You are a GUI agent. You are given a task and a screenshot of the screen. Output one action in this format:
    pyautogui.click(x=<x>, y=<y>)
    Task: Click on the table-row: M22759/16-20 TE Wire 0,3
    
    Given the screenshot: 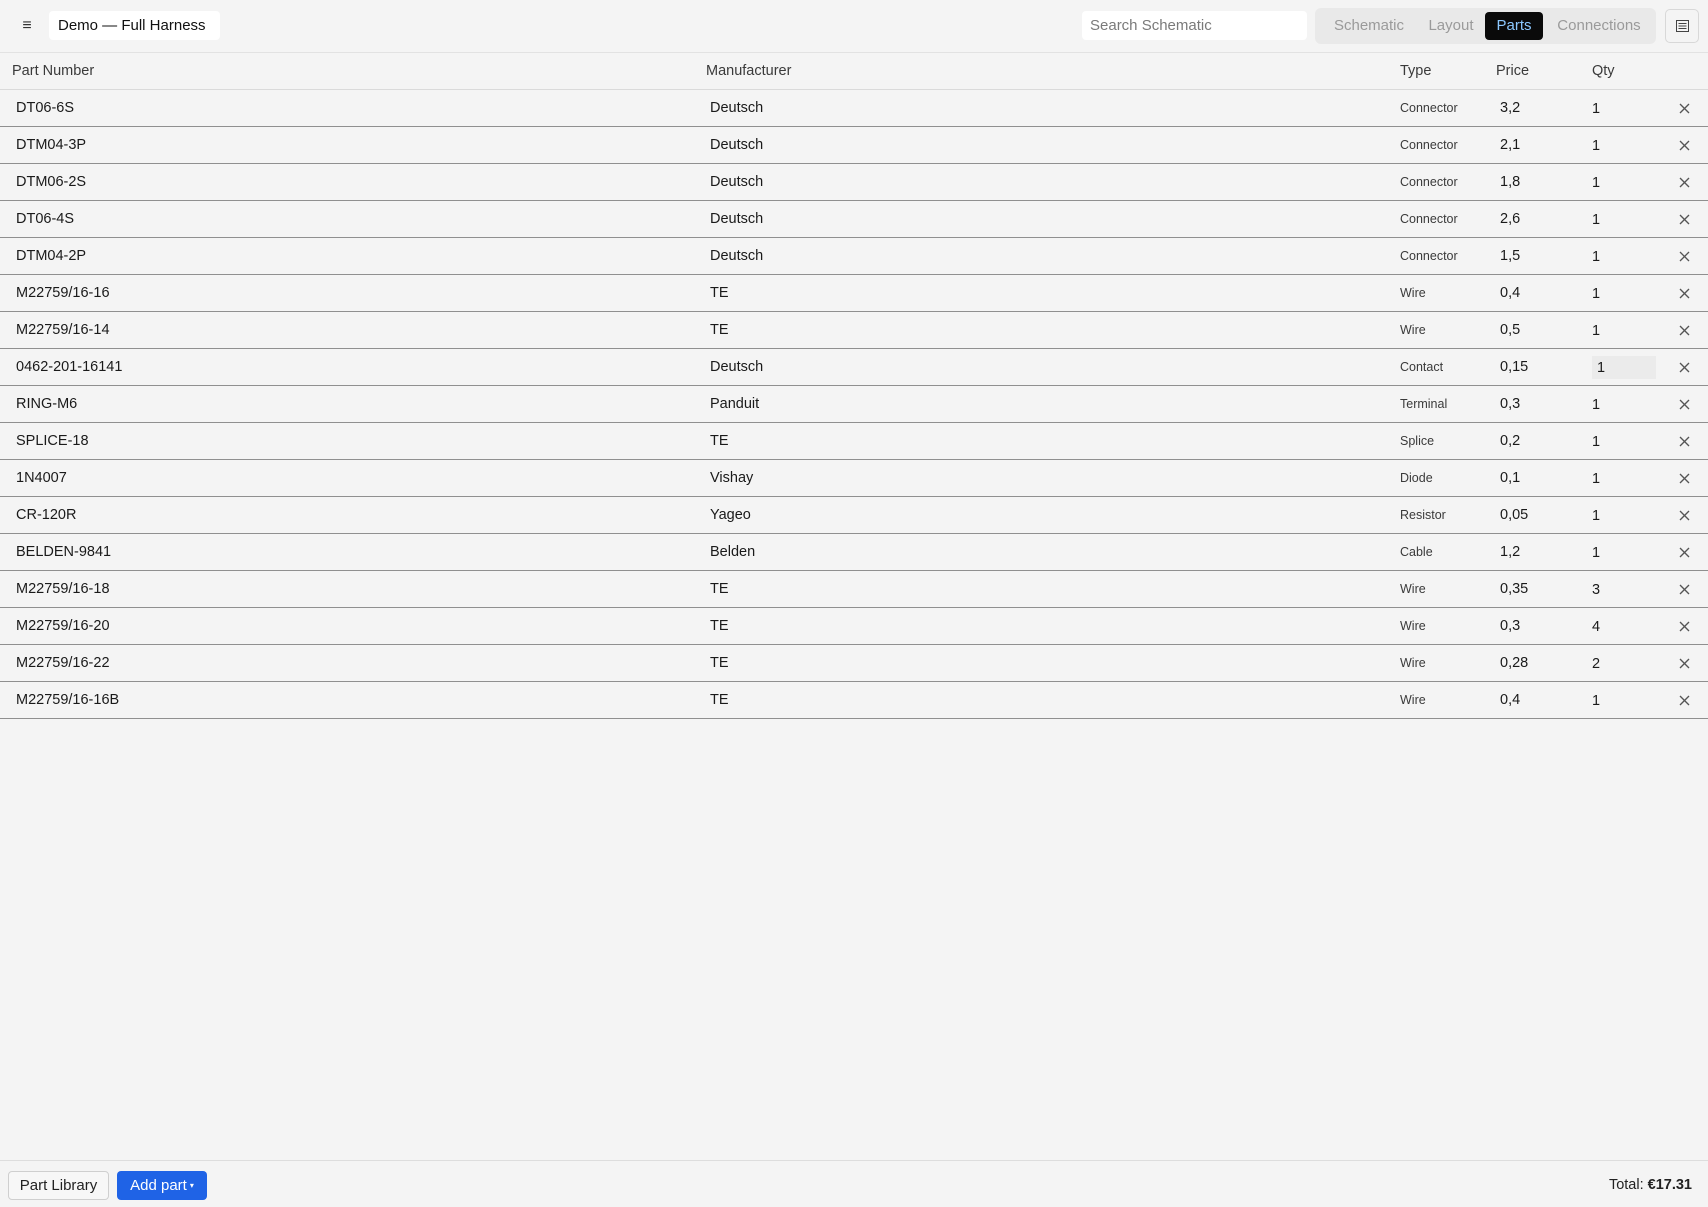 What is the action you would take?
    pyautogui.click(x=854, y=626)
    